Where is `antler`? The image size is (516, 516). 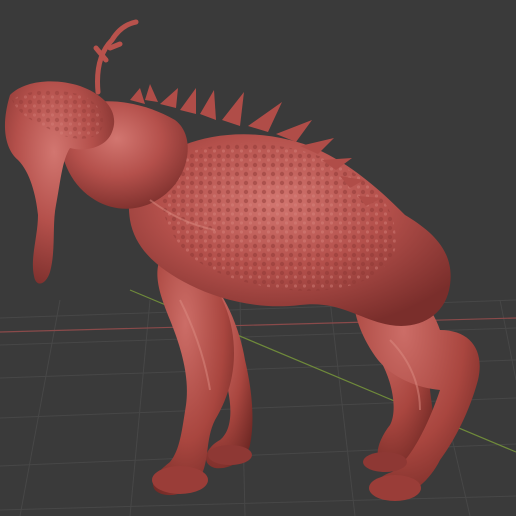 antler is located at coordinates (116, 57).